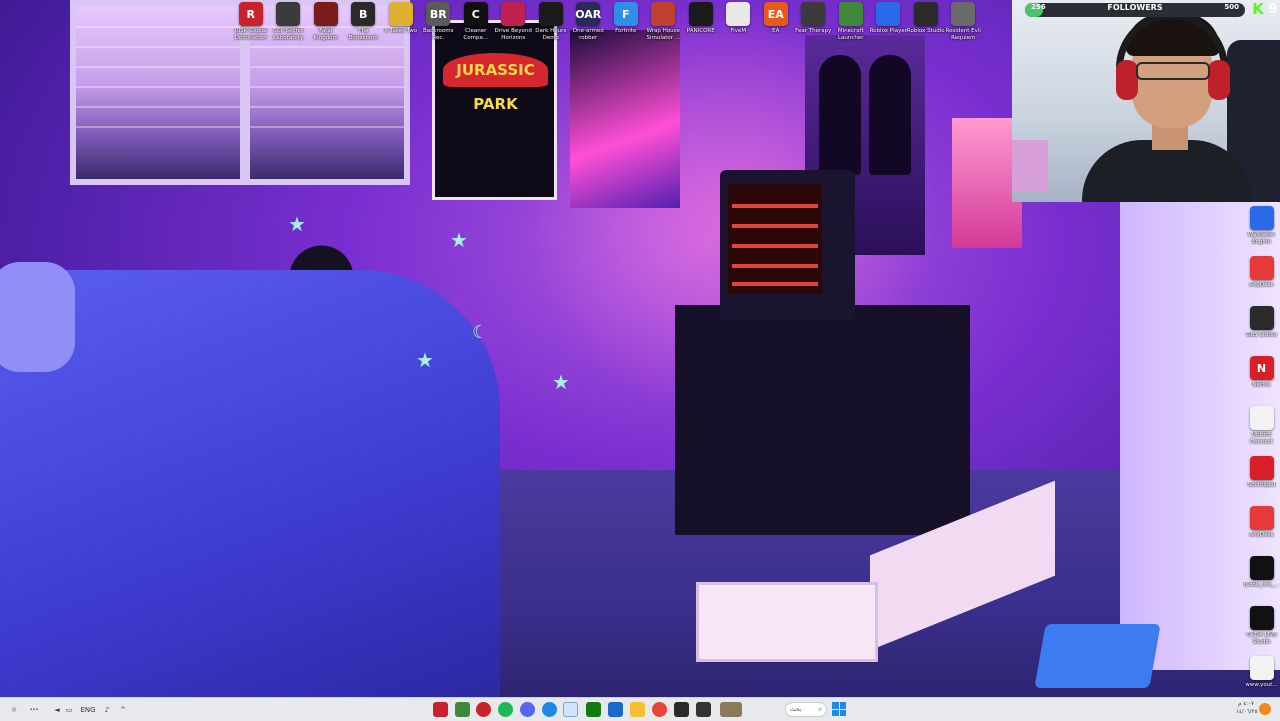 The height and width of the screenshot is (721, 1280). Describe the element at coordinates (1261, 238) in the screenshot. I see `desktop-shortcut-label: Wallpaper Engine` at that location.